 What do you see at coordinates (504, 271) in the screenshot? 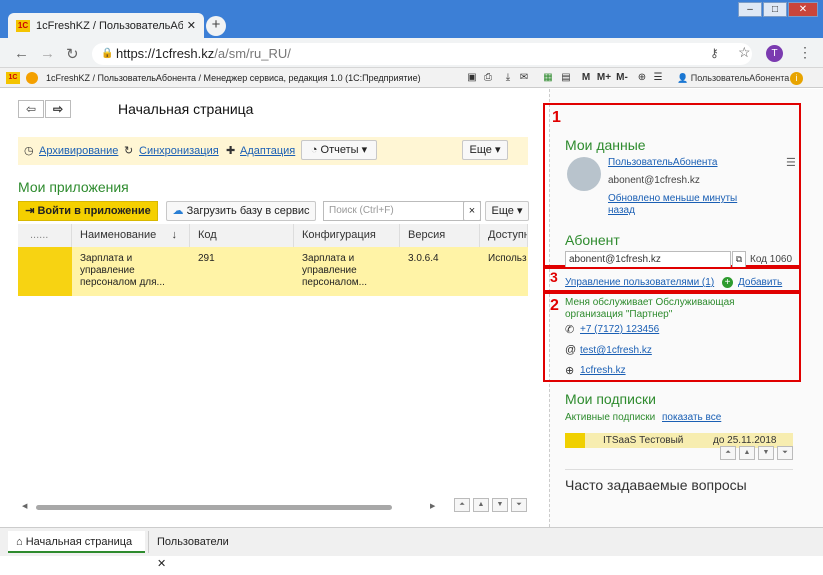
I see `cell-access: Использ` at bounding box center [504, 271].